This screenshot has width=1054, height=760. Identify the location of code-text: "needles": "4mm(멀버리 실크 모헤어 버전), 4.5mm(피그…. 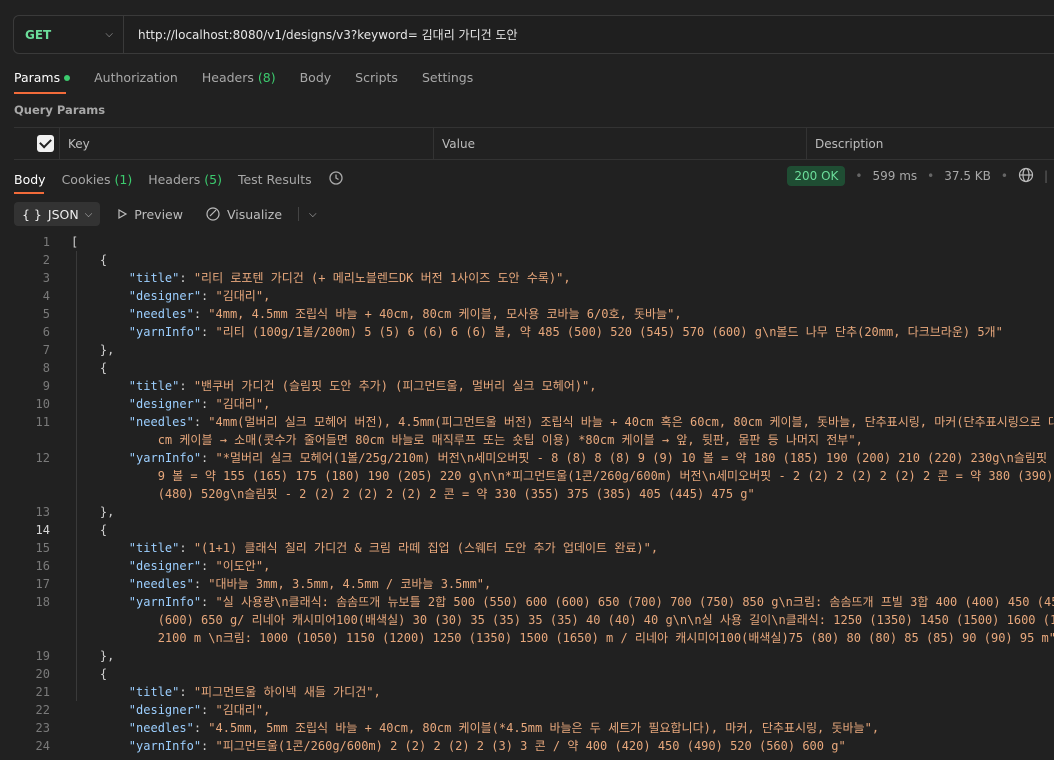
(591, 422).